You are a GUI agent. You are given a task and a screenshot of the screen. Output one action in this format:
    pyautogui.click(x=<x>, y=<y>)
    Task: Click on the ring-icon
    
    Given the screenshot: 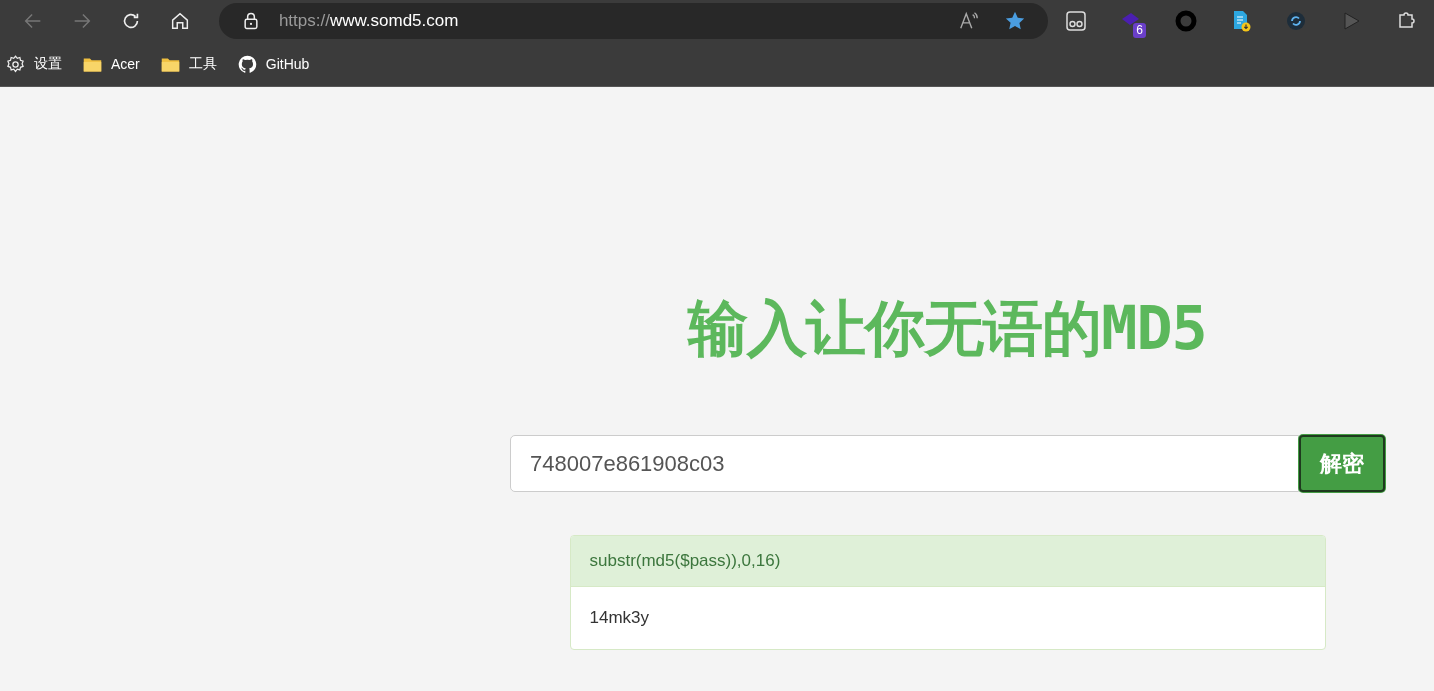 What is the action you would take?
    pyautogui.click(x=1185, y=21)
    